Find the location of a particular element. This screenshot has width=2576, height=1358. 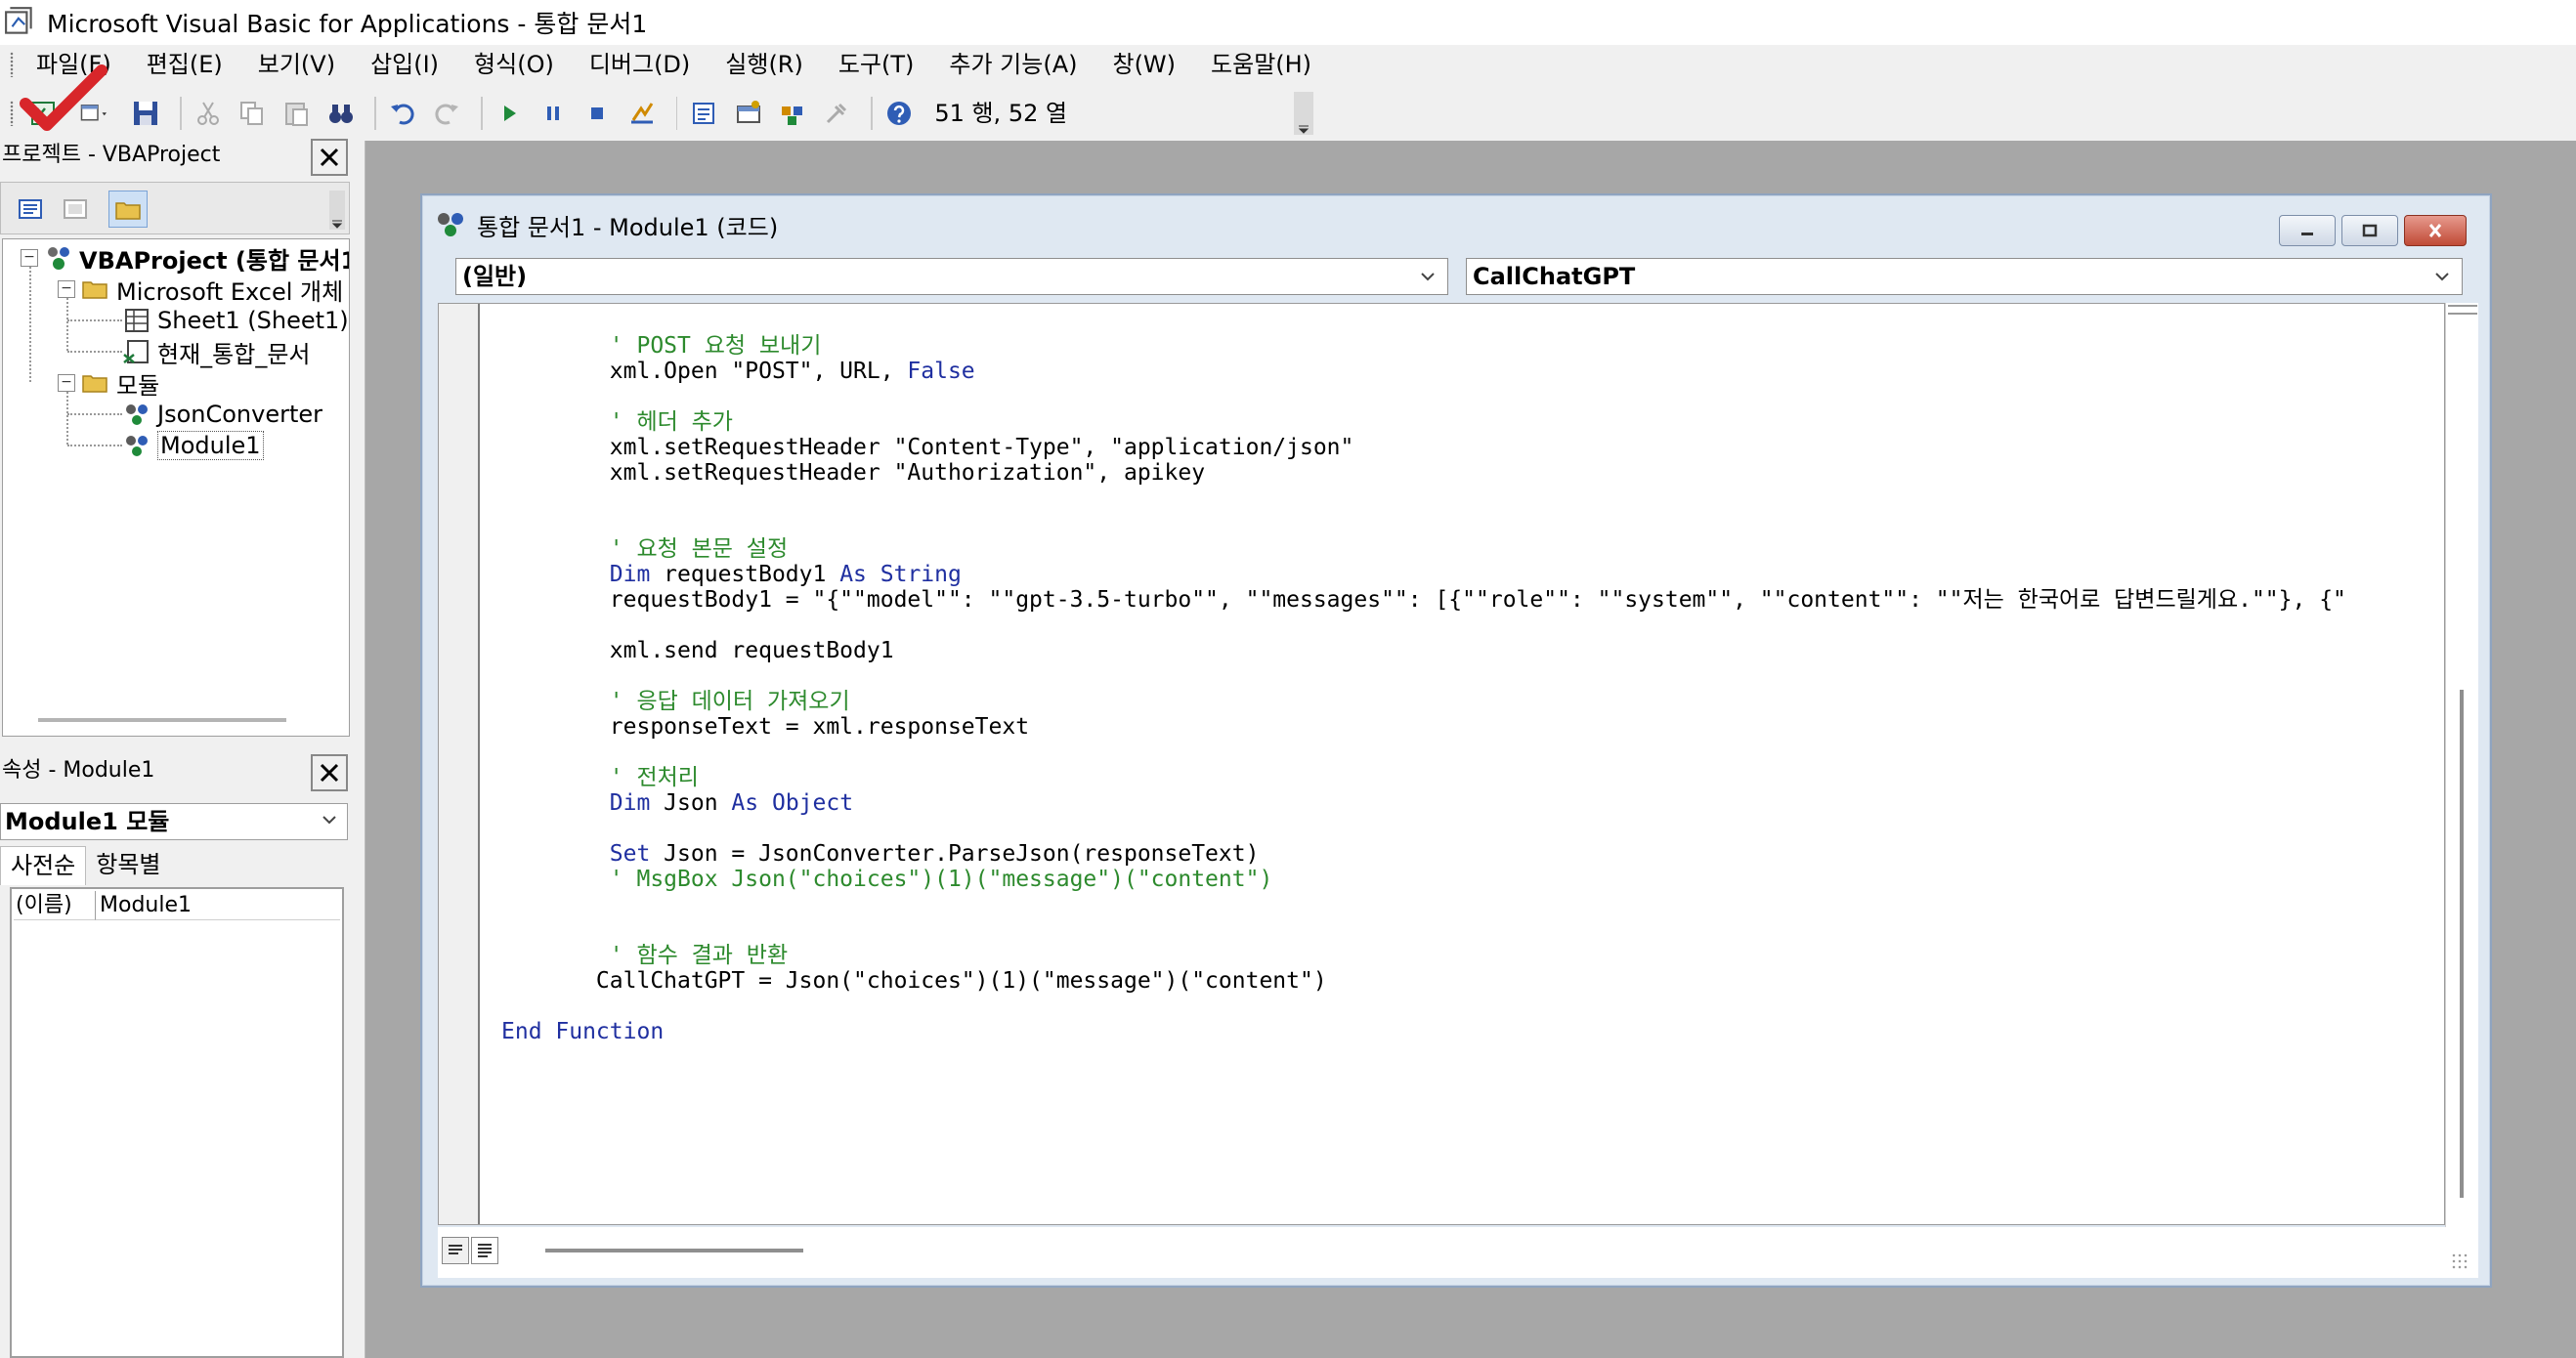

code-token: requestBody1 is located at coordinates (745, 574).